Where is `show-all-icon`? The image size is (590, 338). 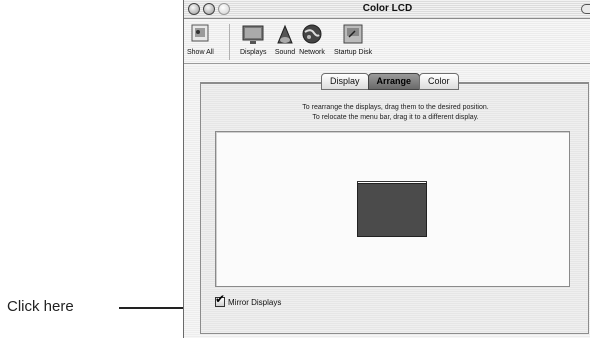 show-all-icon is located at coordinates (200, 33).